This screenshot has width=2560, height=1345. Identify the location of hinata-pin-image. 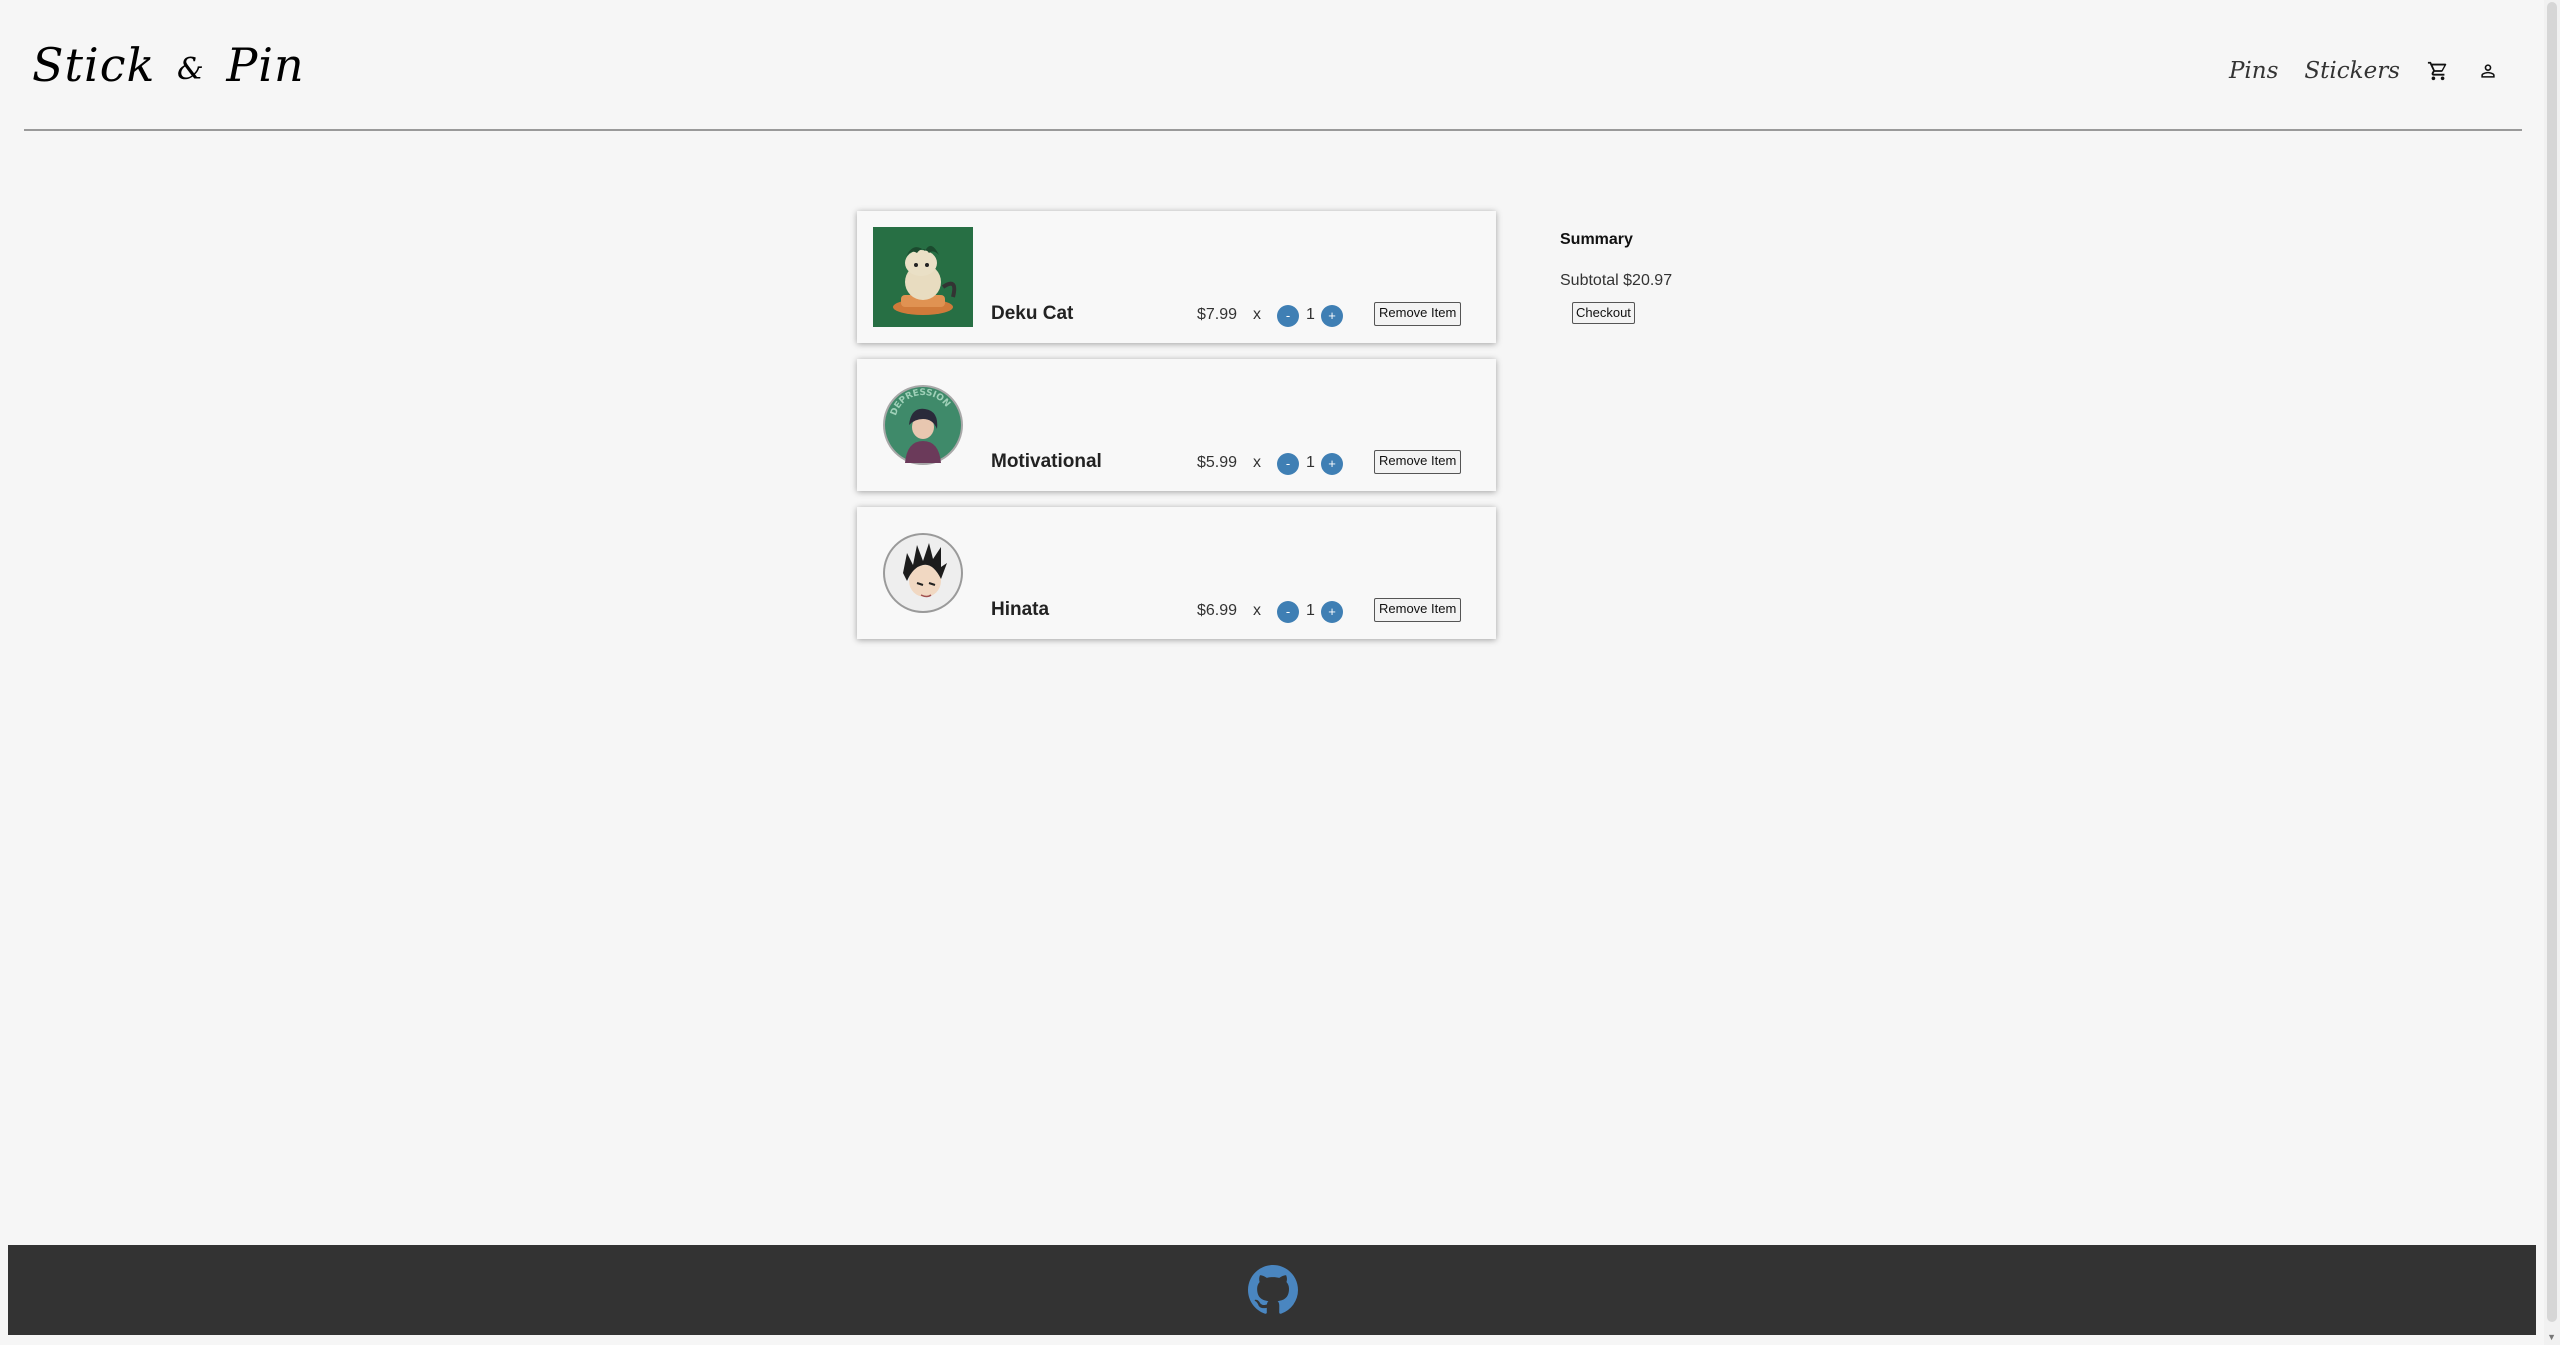
(923, 573).